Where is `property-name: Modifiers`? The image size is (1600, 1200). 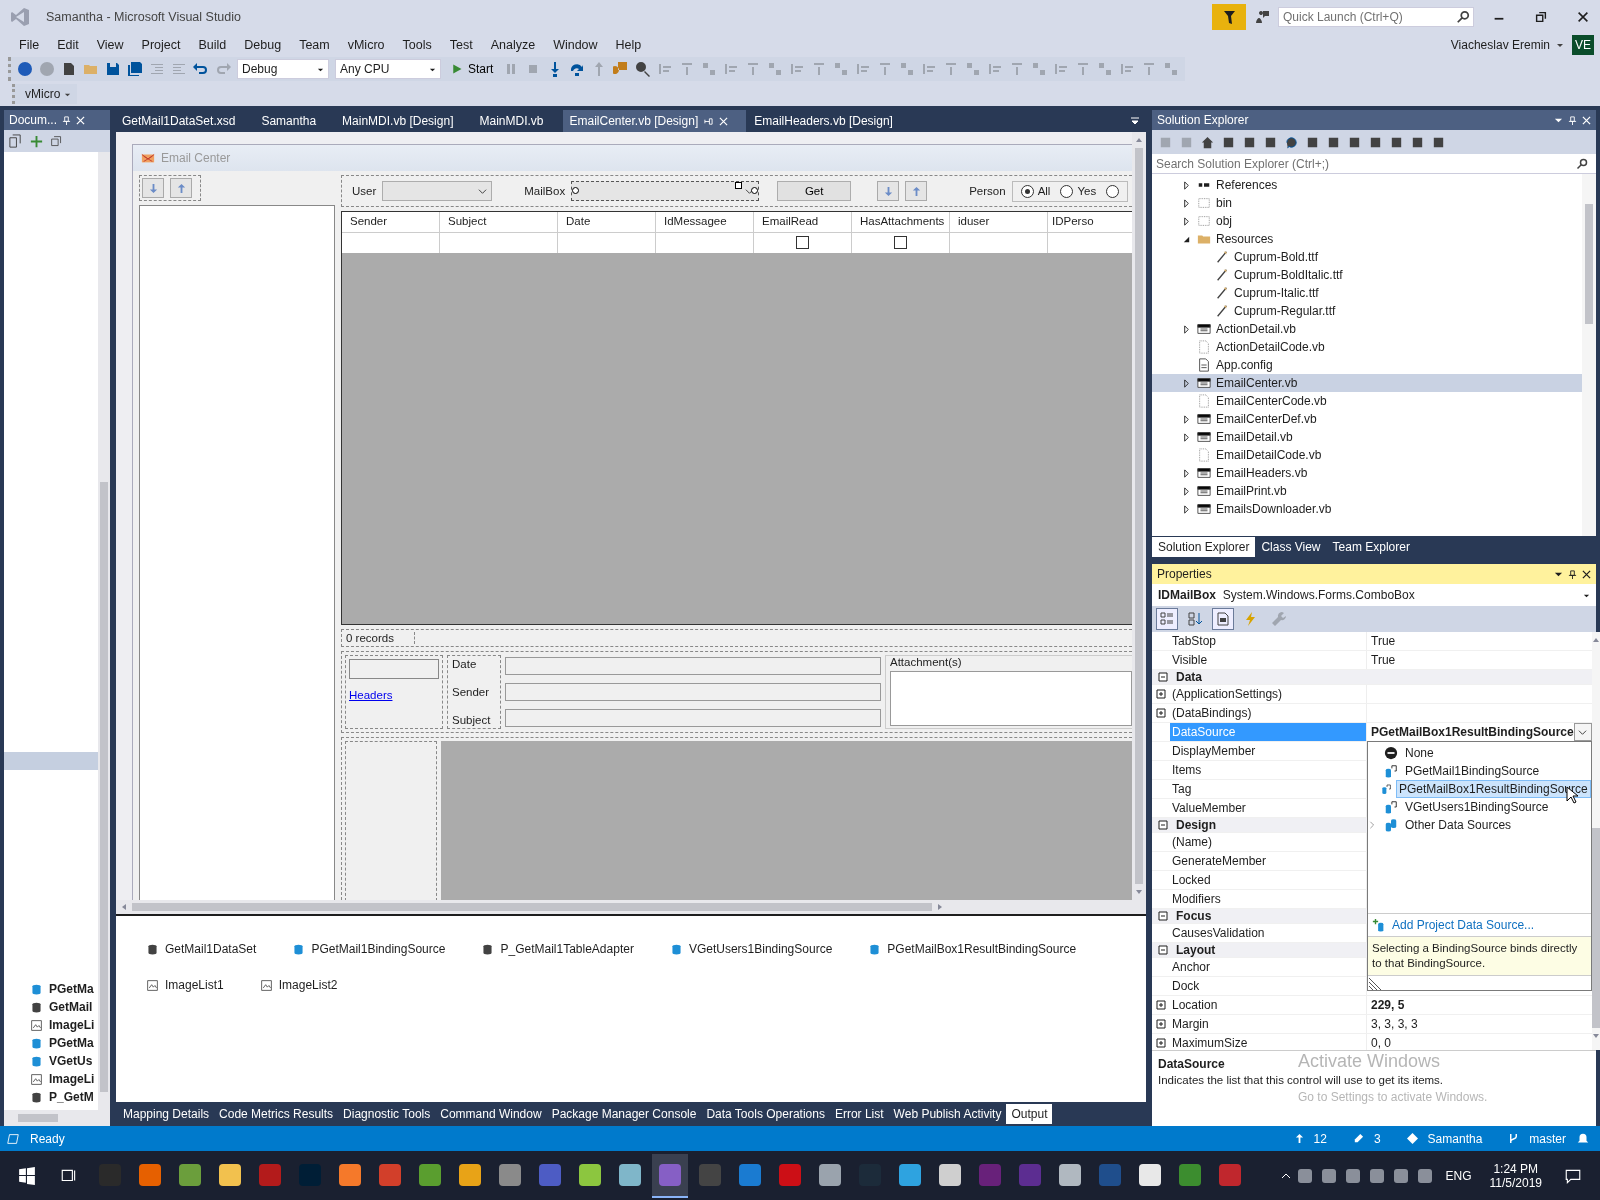 property-name: Modifiers is located at coordinates (1268, 899).